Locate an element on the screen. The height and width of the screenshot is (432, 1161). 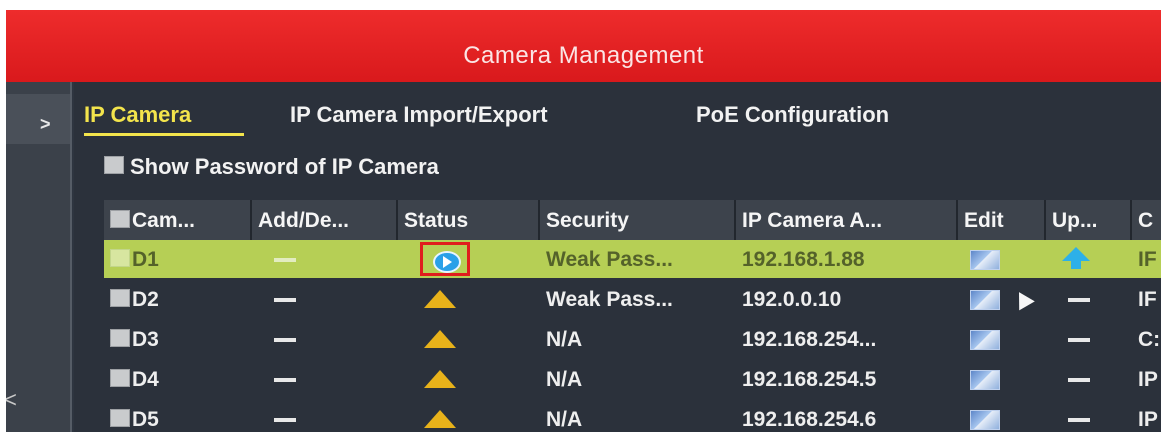
column-header-edit: Edit is located at coordinates (1002, 220).